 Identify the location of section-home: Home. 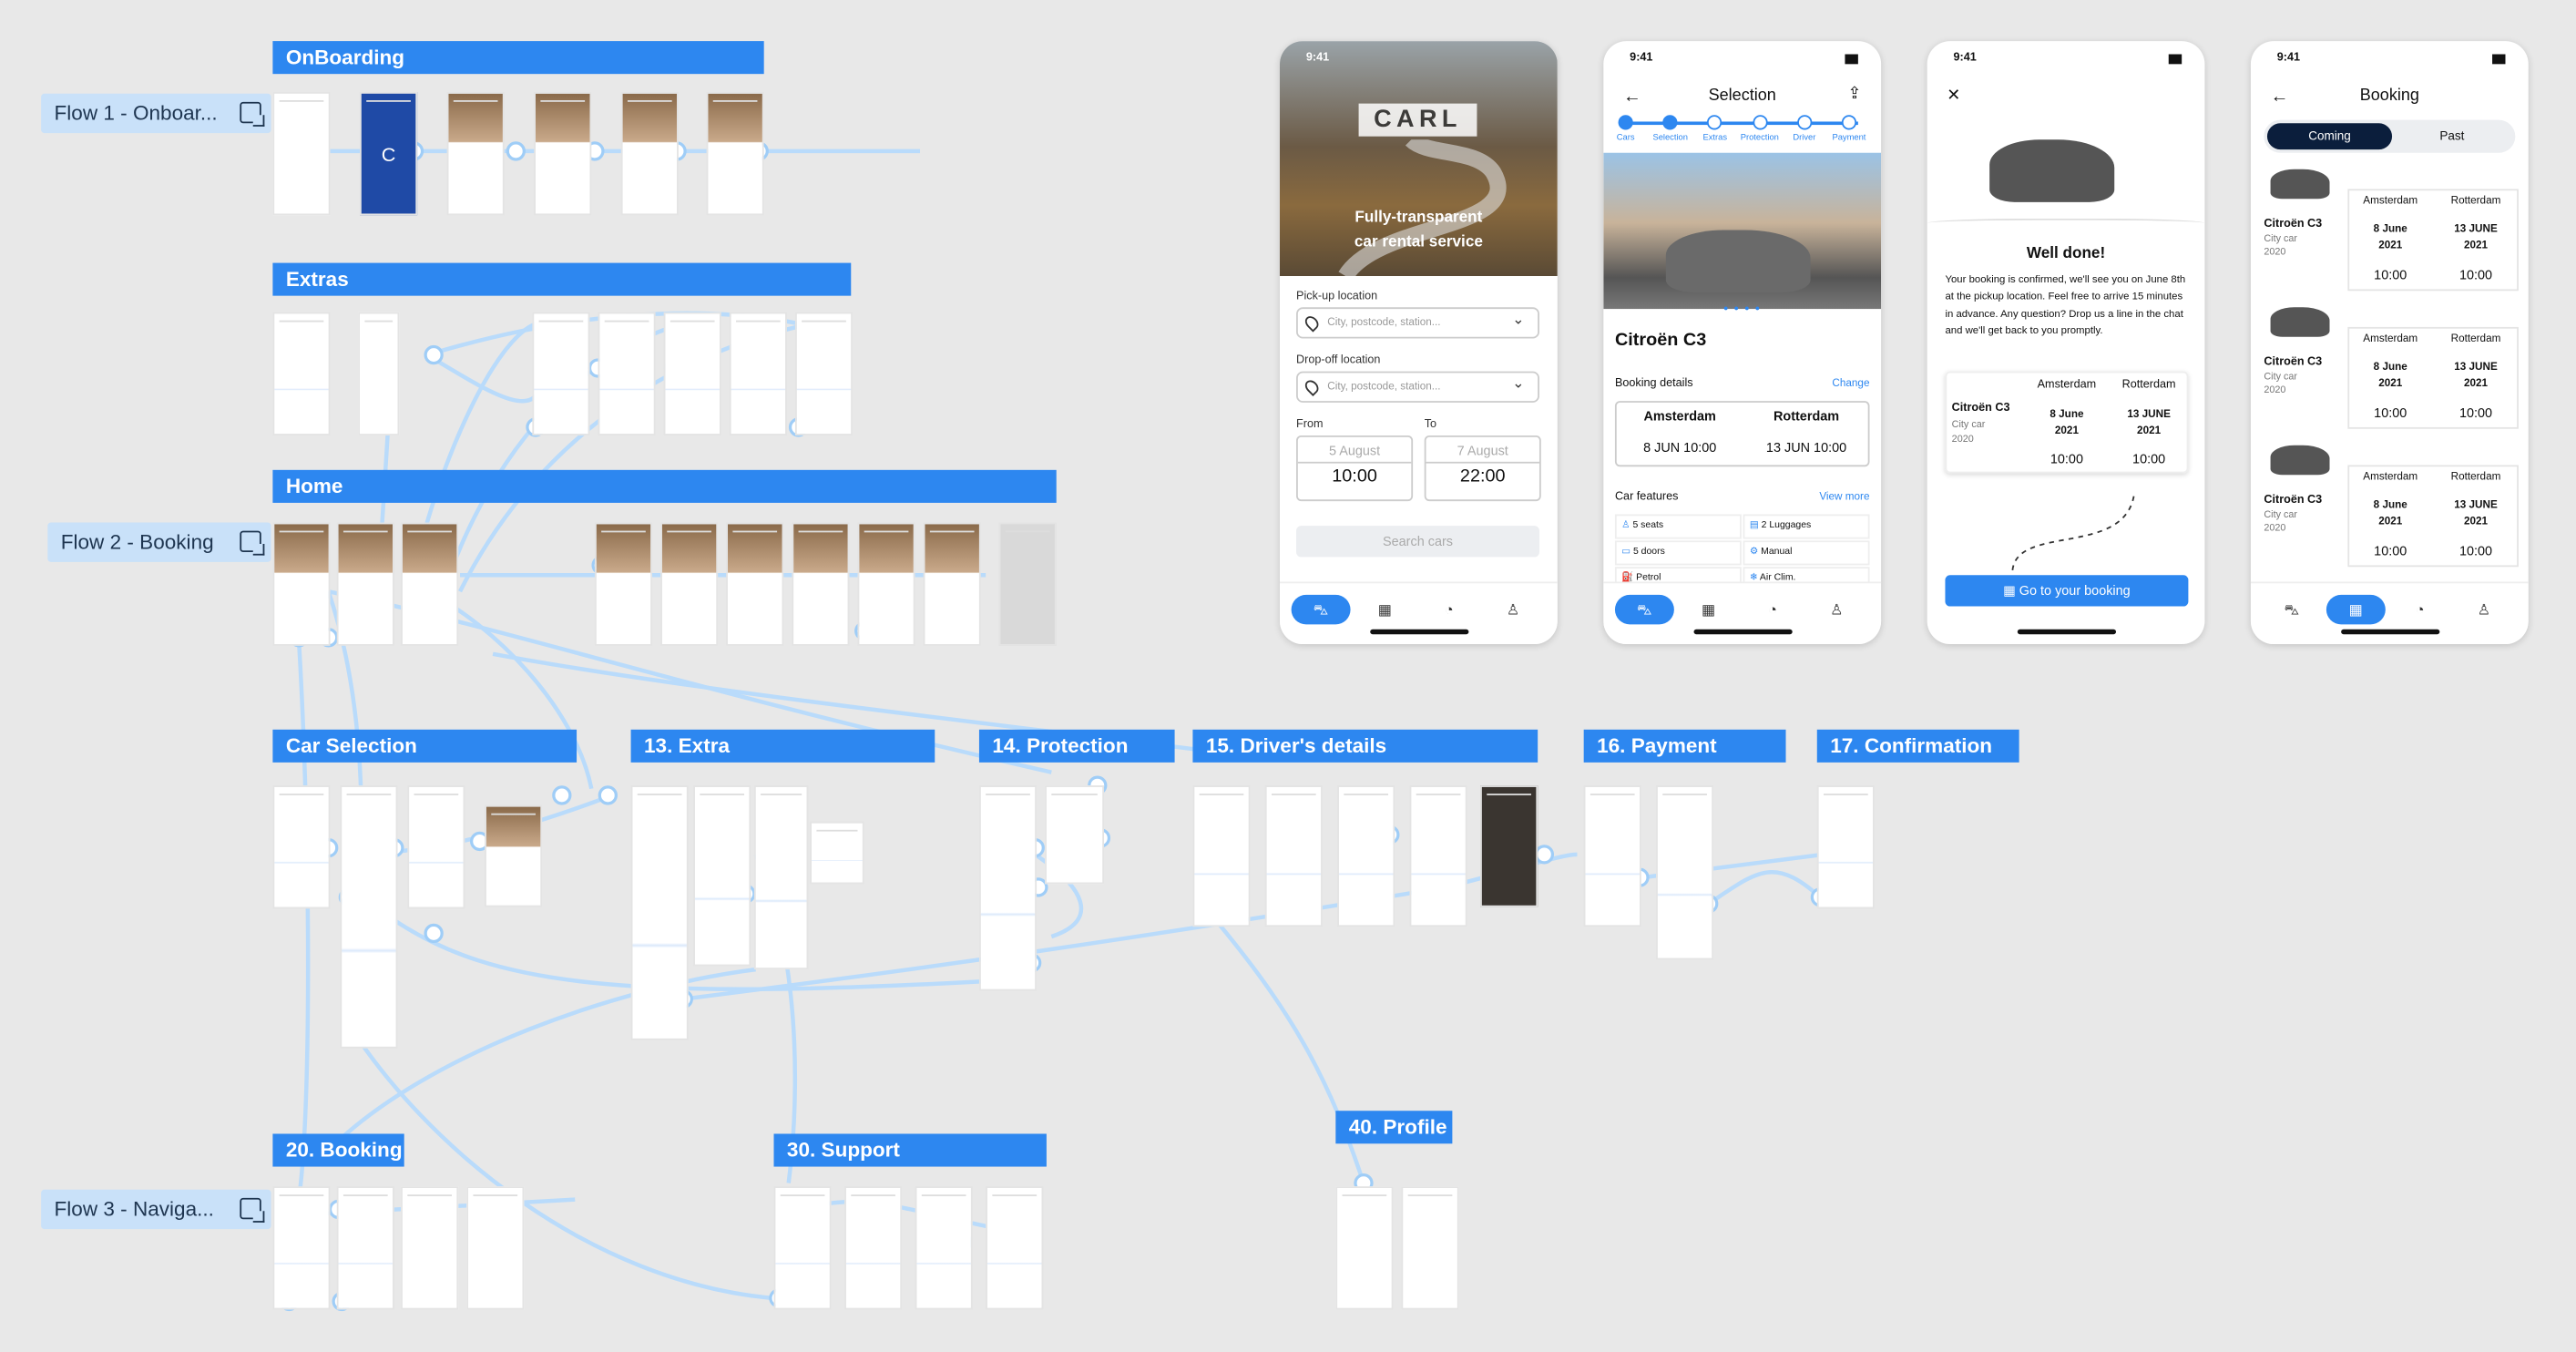
(665, 486).